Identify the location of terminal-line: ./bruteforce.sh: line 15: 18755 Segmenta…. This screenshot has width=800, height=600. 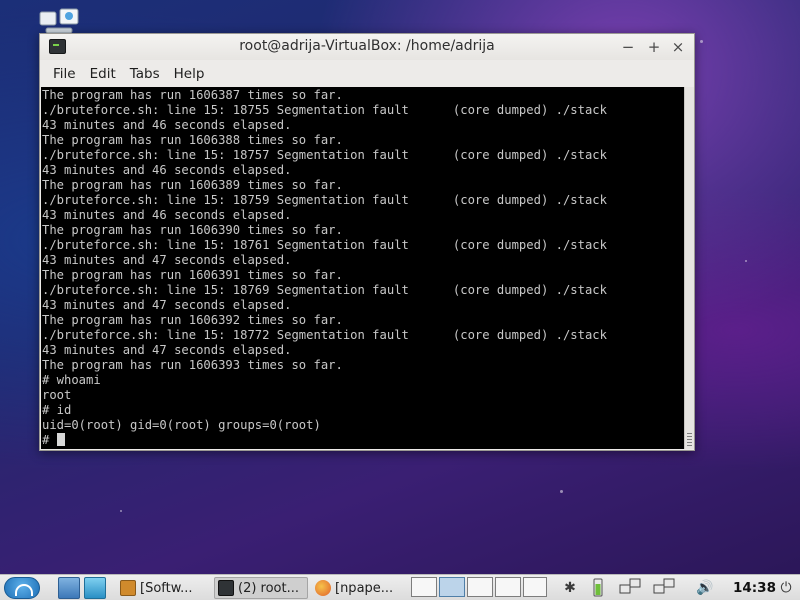
(324, 110).